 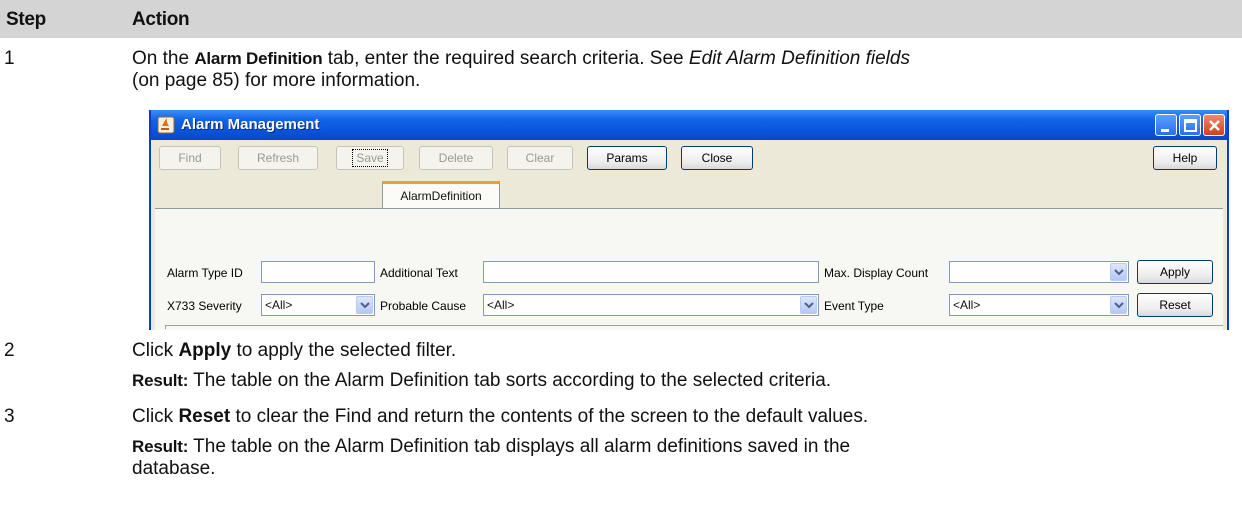 I want to click on save-button: Save, so click(x=370, y=158).